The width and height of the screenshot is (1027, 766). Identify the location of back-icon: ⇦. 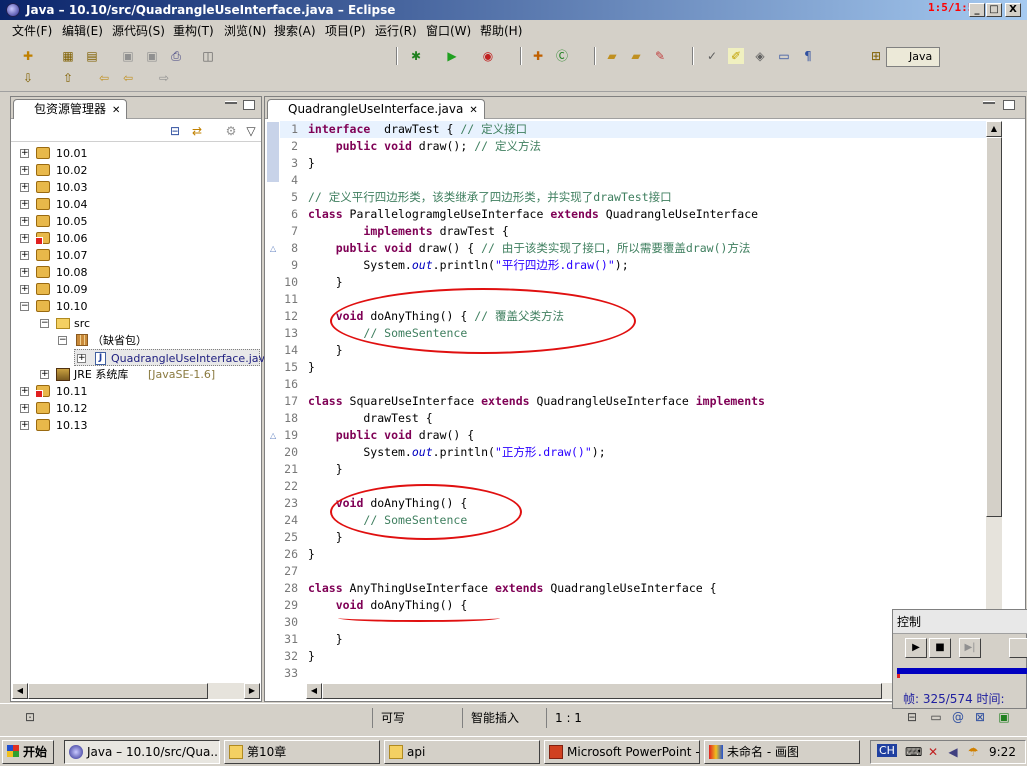
(128, 78).